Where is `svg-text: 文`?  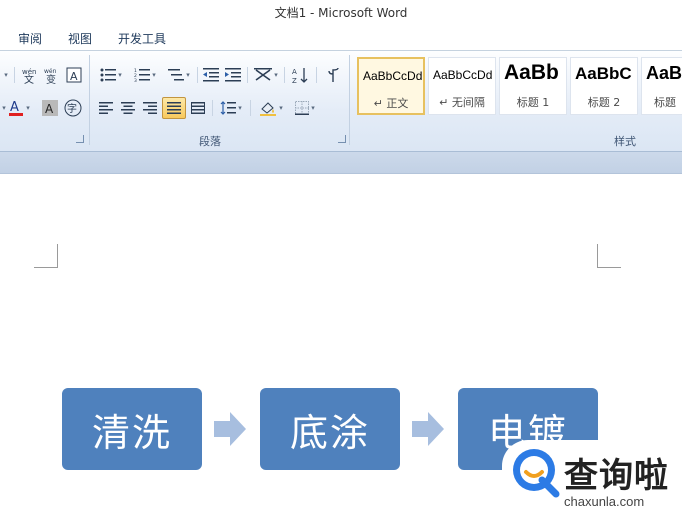
svg-text: 文 is located at coordinates (29, 78).